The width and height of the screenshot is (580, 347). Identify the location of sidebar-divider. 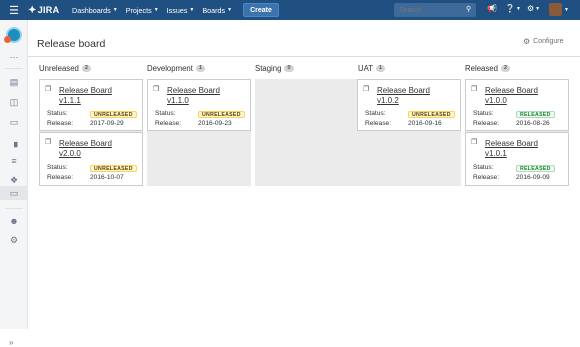
(14, 68).